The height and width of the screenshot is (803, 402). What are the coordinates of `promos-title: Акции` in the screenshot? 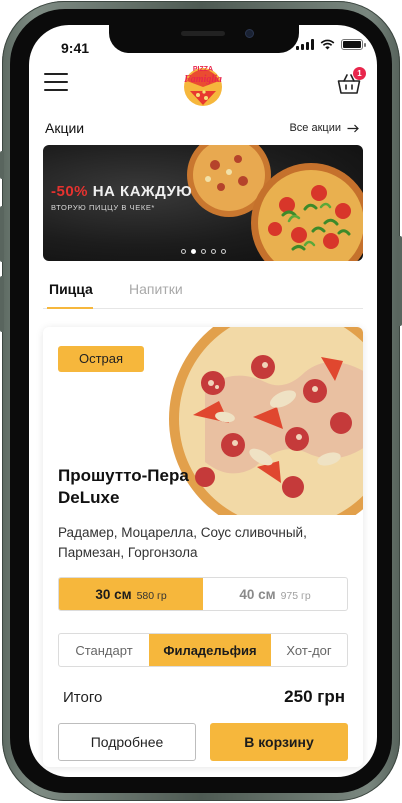 It's located at (65, 128).